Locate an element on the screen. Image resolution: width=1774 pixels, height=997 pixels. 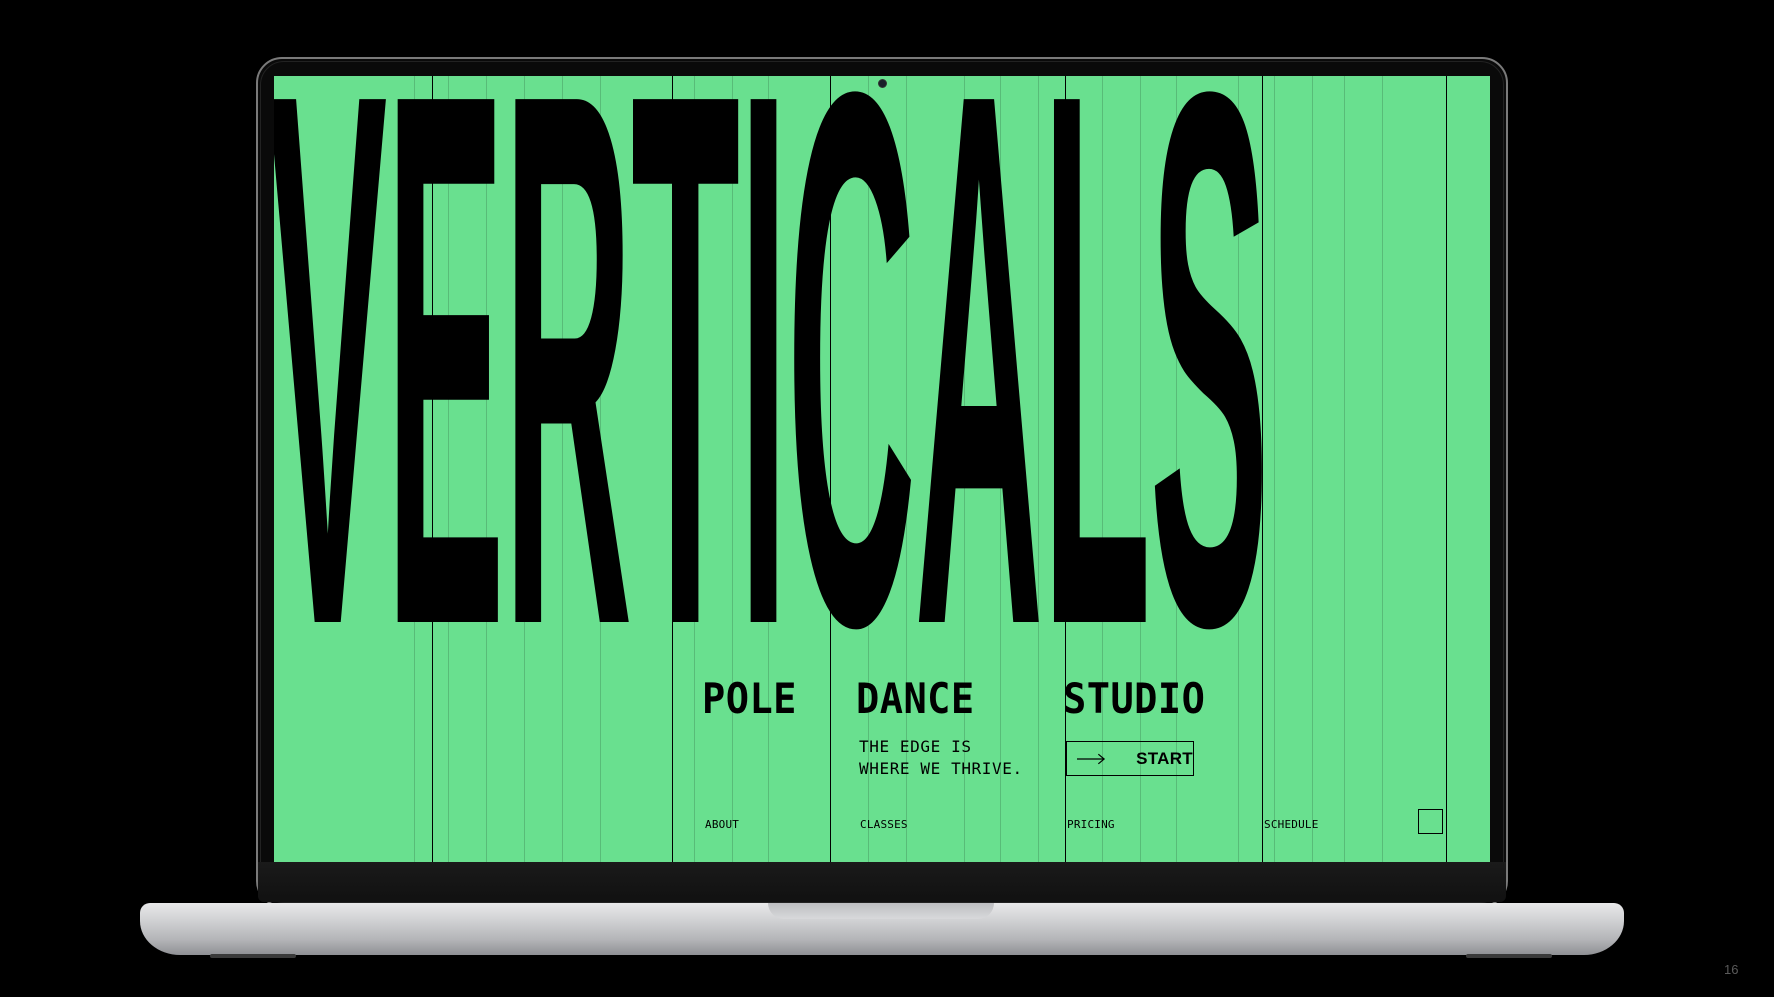
laptop-bottom-bezel is located at coordinates (882, 882).